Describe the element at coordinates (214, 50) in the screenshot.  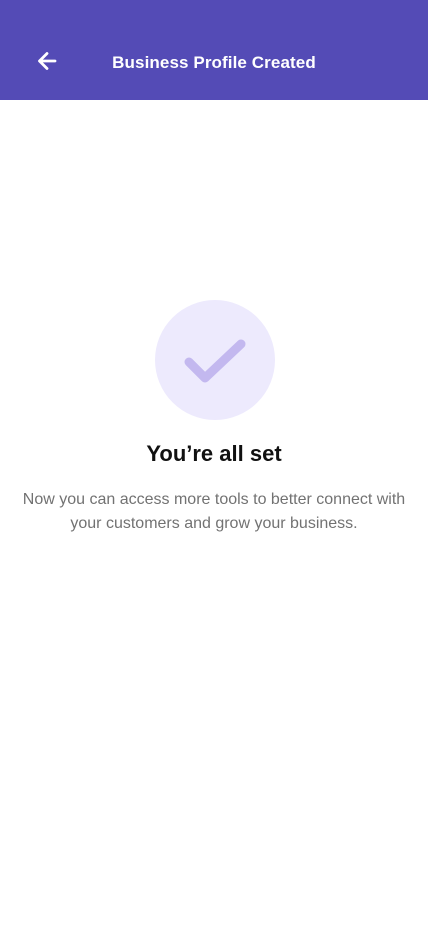
I see `app-bar: Business Profile Created` at that location.